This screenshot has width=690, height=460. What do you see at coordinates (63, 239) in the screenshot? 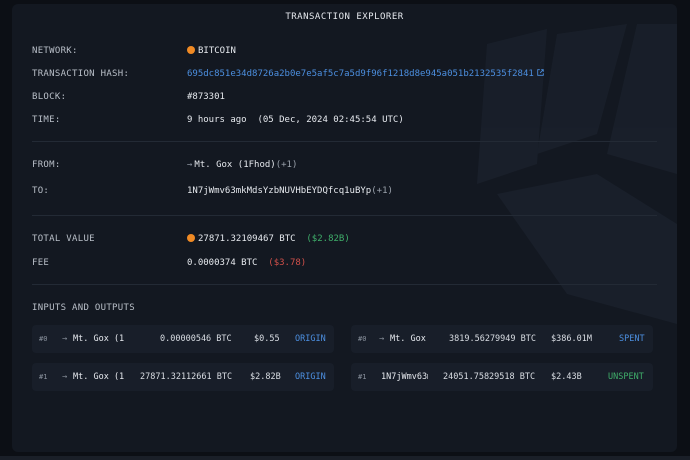
I see `total-value-label: TOTAL VALUE` at bounding box center [63, 239].